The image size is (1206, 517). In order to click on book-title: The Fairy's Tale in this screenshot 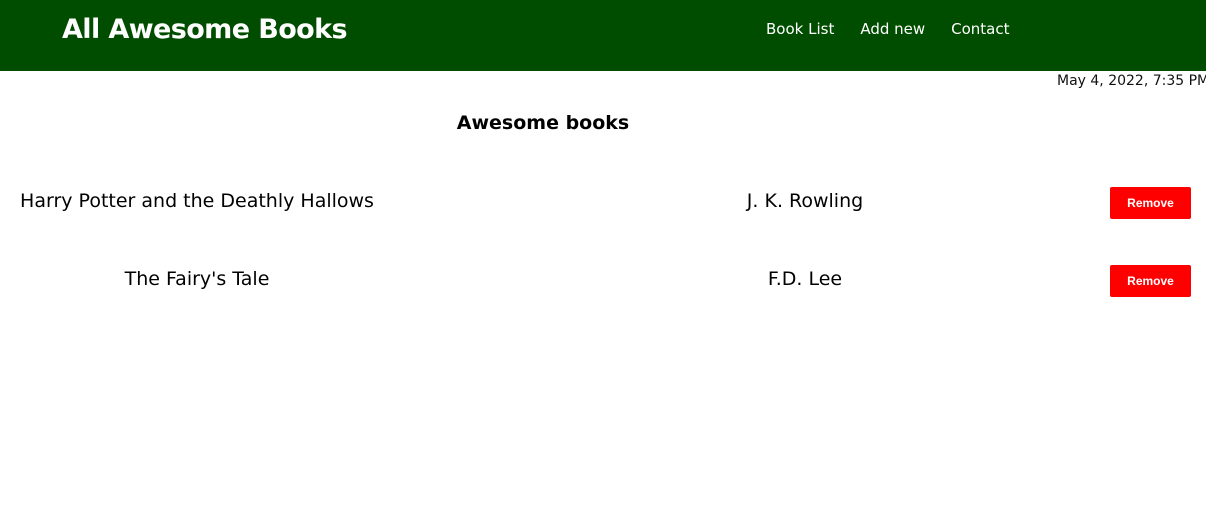, I will do `click(197, 279)`.